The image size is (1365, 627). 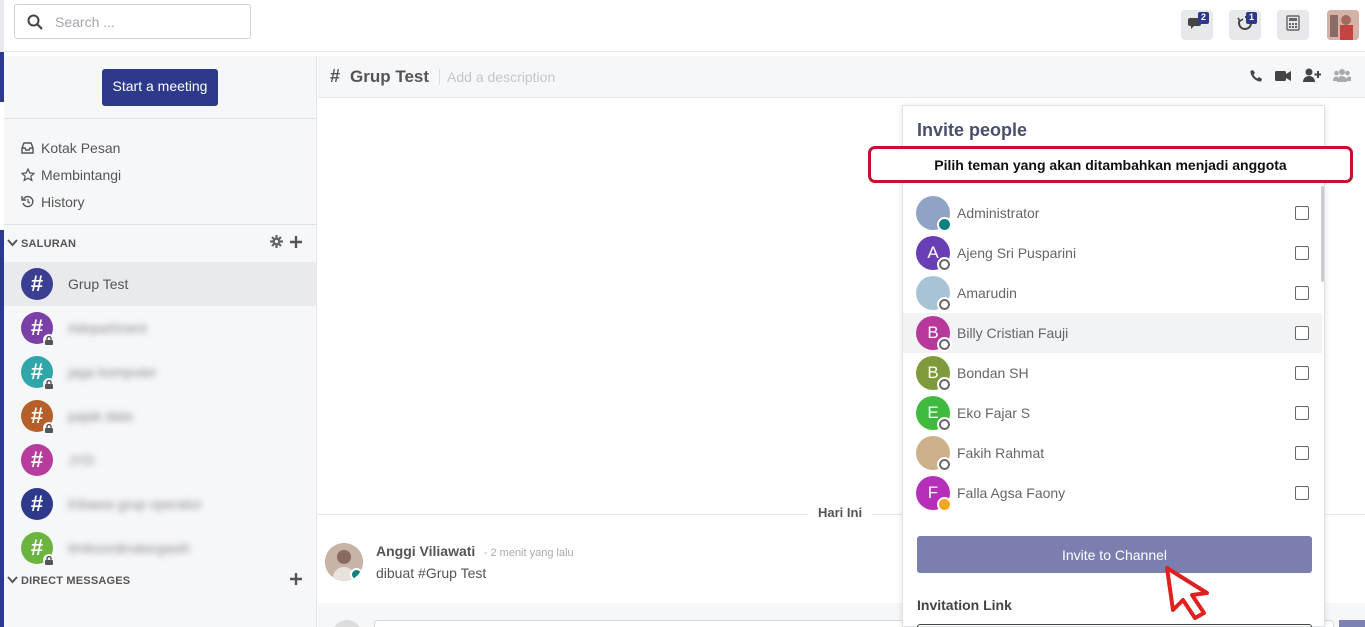 I want to click on person-avatar, so click(x=934, y=214).